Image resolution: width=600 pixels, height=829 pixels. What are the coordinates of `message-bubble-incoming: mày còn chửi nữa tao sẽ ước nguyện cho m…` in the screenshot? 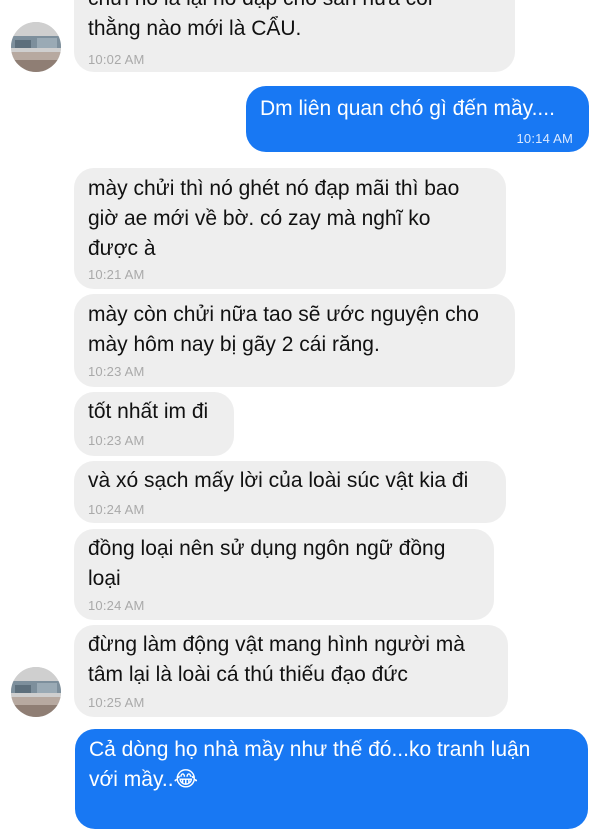 It's located at (294, 340).